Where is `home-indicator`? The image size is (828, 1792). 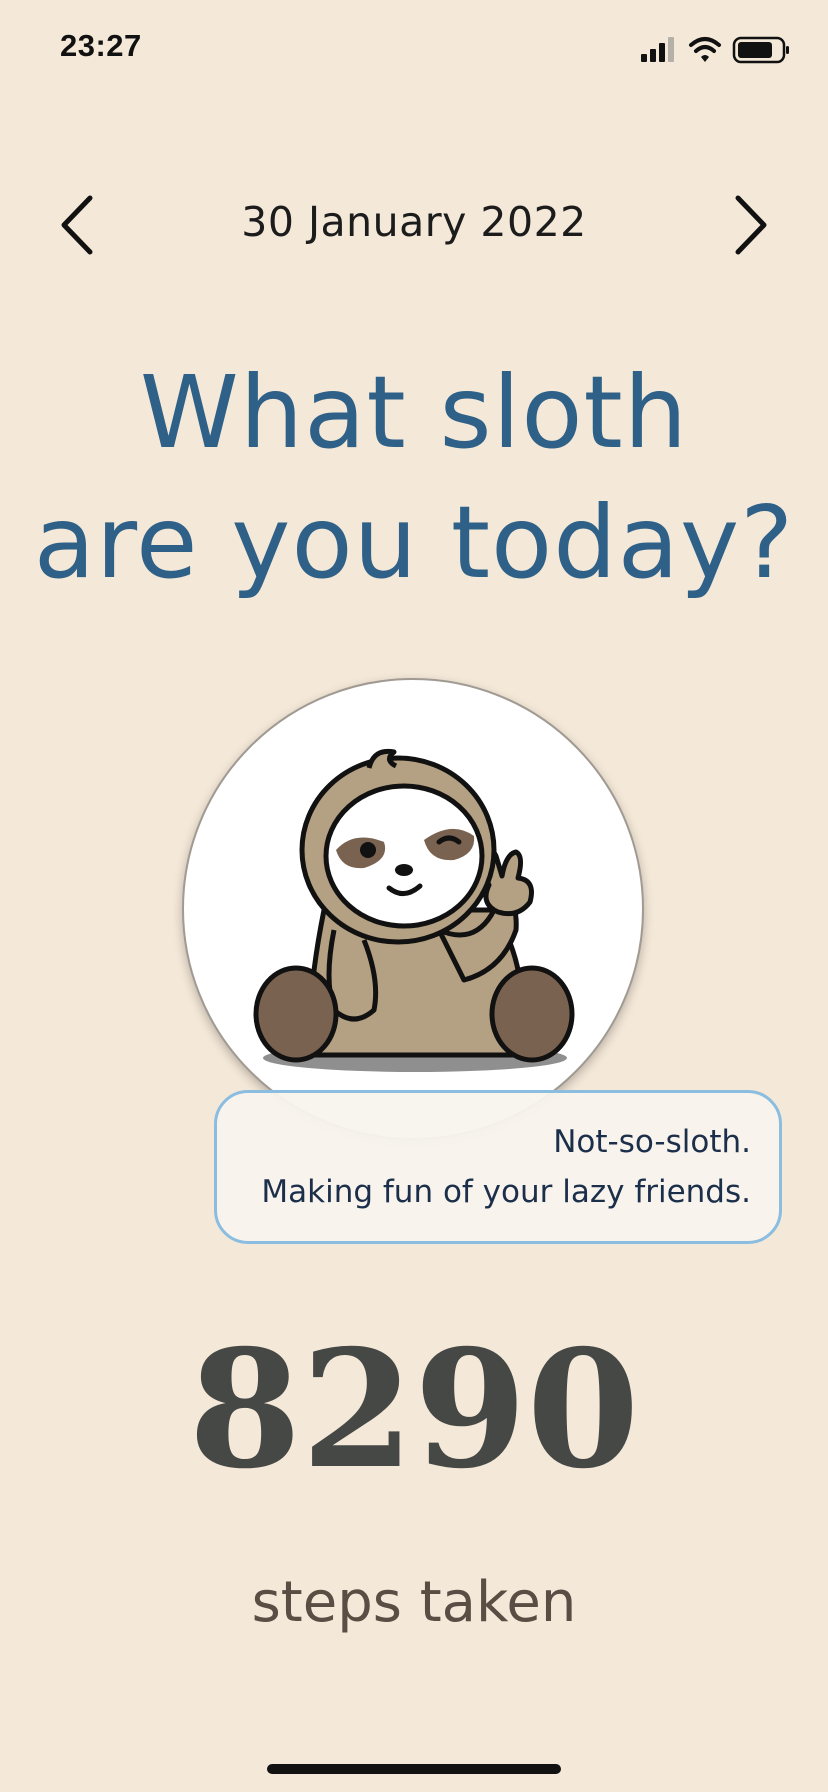 home-indicator is located at coordinates (414, 1769).